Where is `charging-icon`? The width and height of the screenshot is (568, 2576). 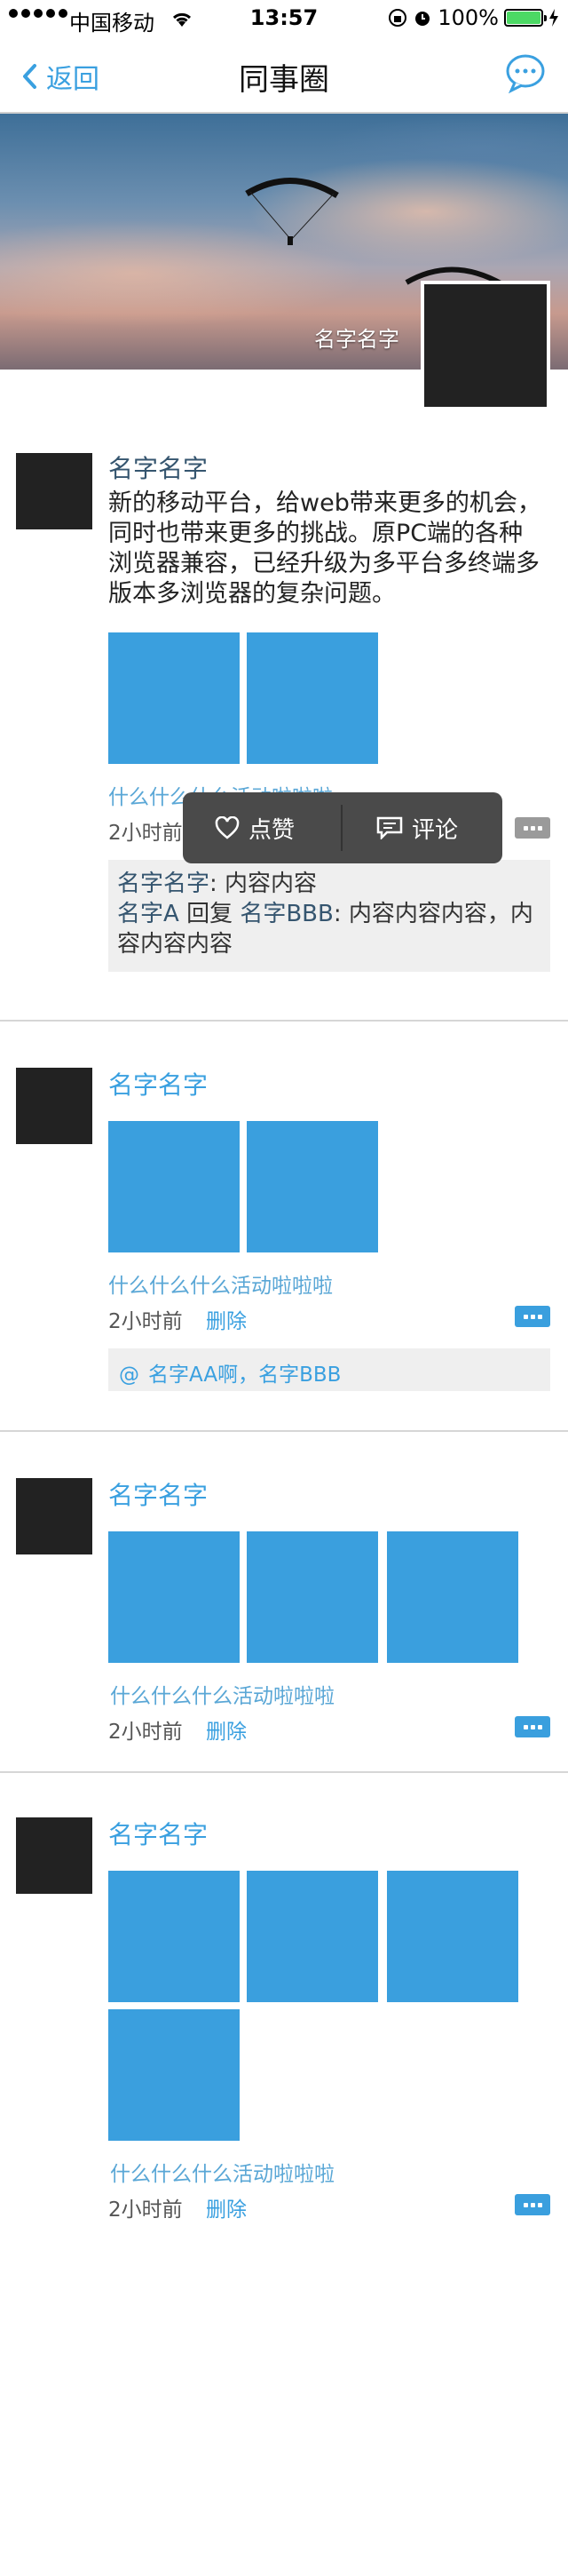 charging-icon is located at coordinates (553, 18).